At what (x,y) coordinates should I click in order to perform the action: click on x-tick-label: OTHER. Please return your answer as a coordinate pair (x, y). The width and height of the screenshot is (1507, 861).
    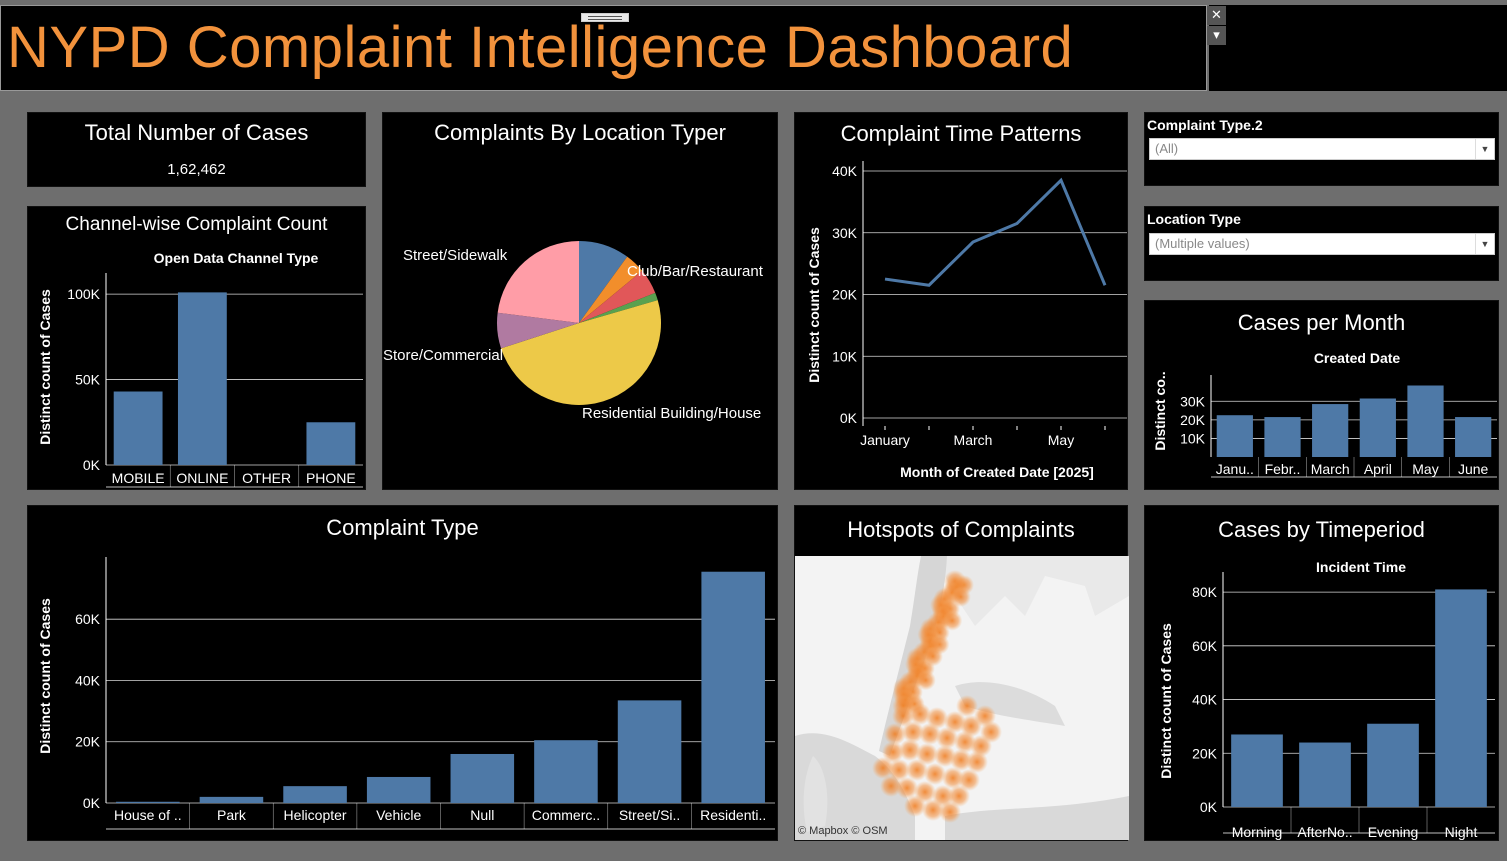
    Looking at the image, I should click on (266, 478).